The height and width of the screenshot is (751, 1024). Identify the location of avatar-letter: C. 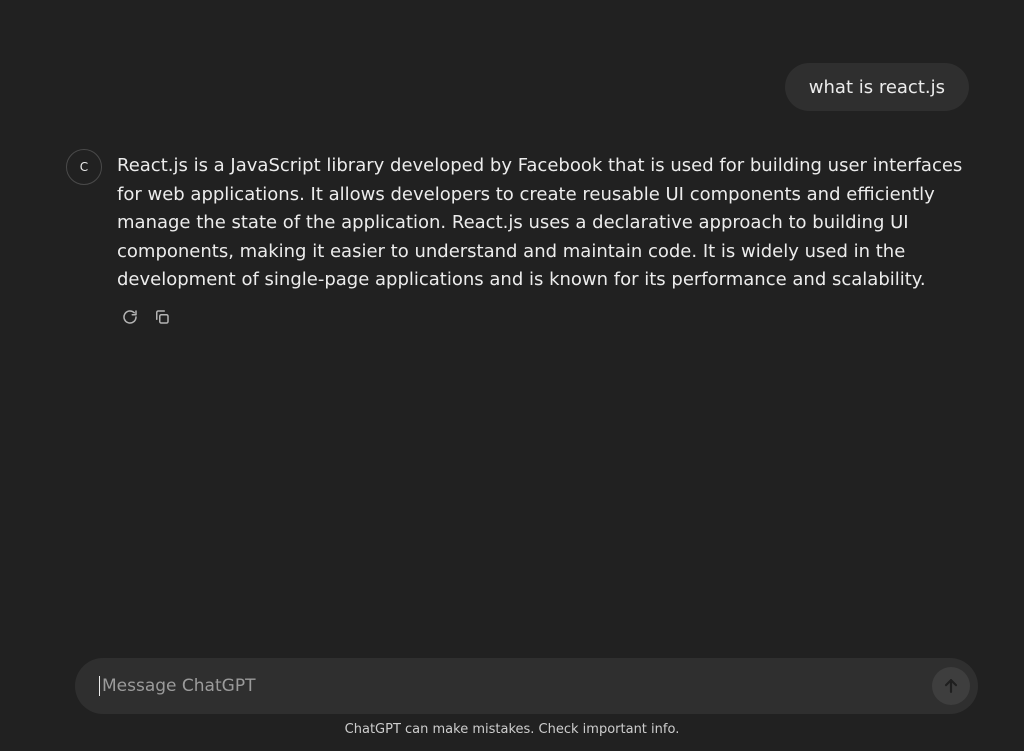
(84, 167).